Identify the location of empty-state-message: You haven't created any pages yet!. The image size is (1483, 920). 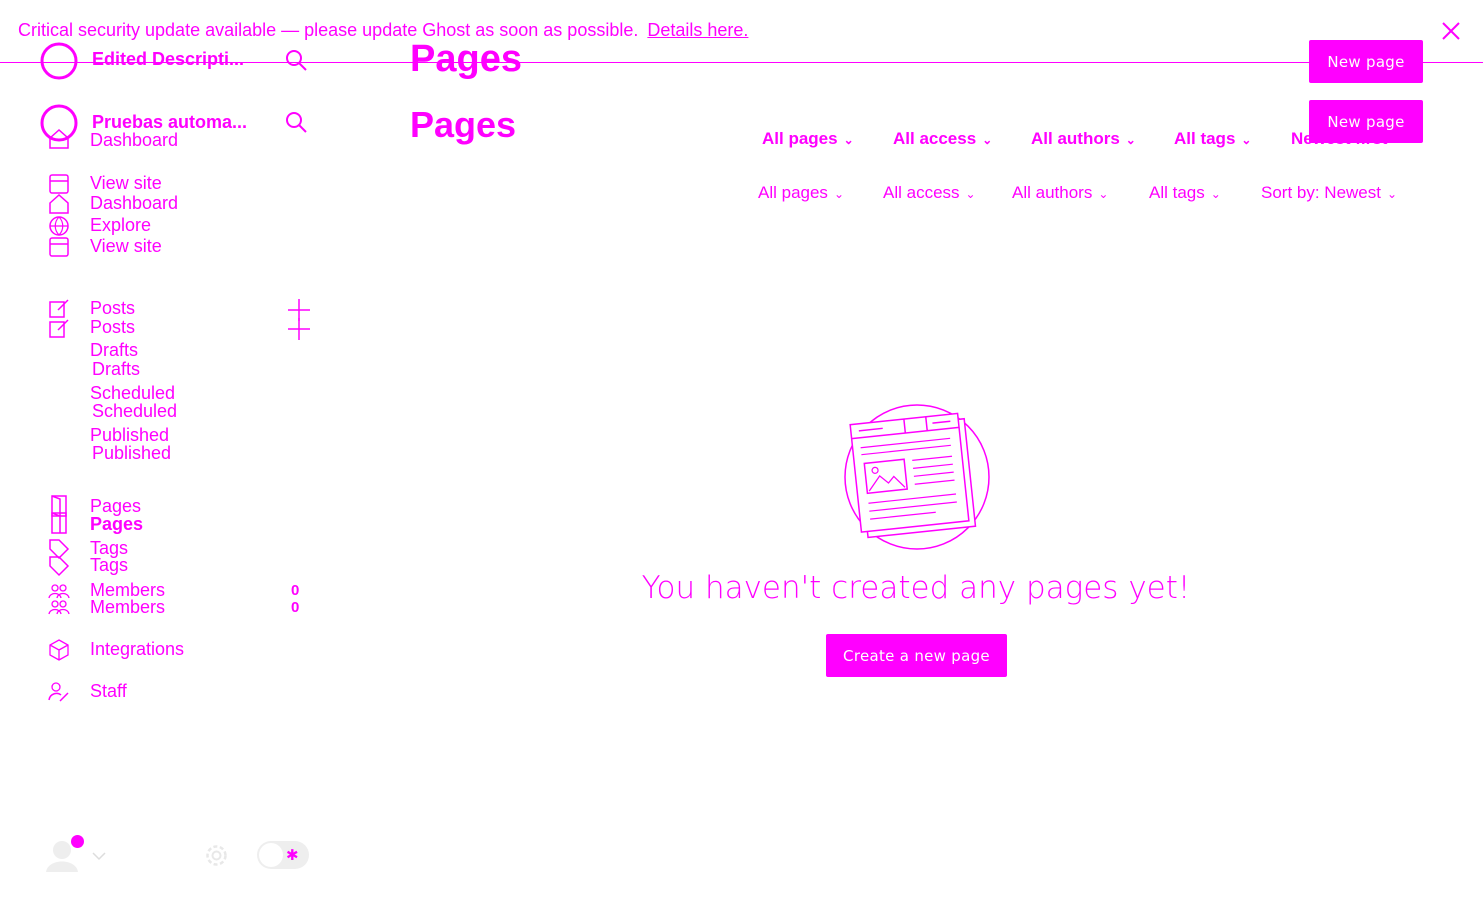
(916, 588).